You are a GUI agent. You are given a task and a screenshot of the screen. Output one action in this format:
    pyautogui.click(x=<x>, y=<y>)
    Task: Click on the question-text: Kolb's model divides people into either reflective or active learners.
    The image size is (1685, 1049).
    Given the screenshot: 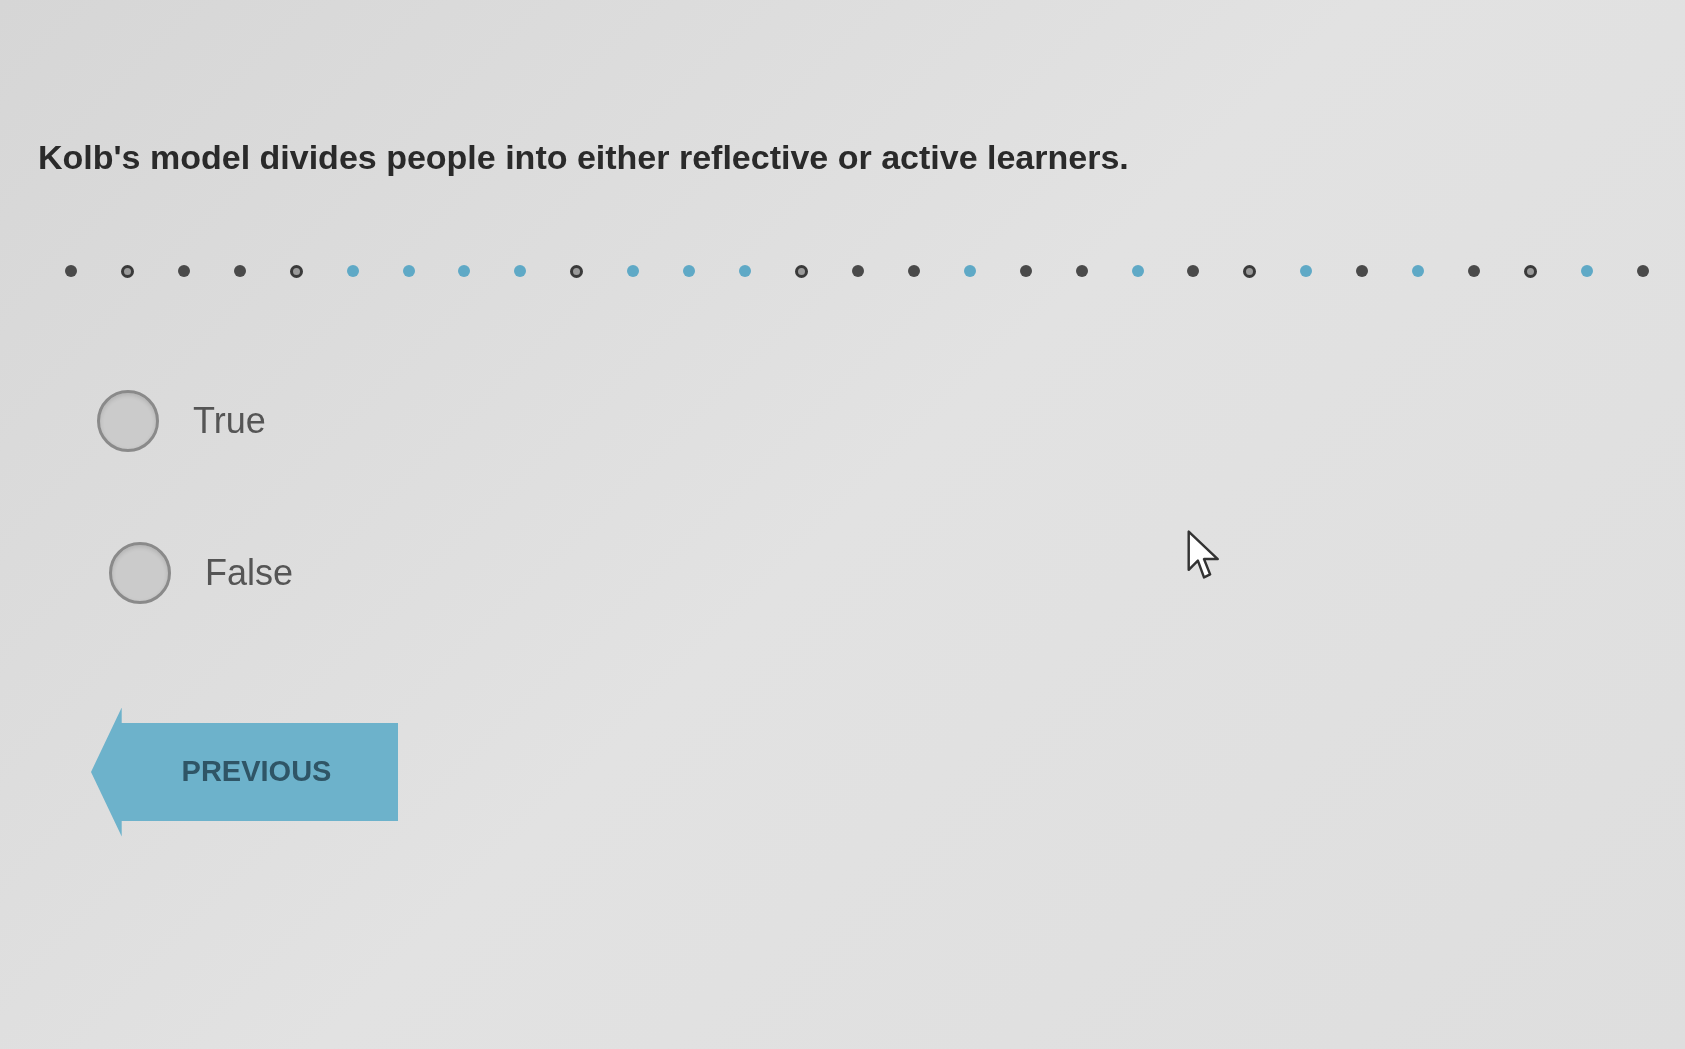 What is the action you would take?
    pyautogui.click(x=584, y=157)
    